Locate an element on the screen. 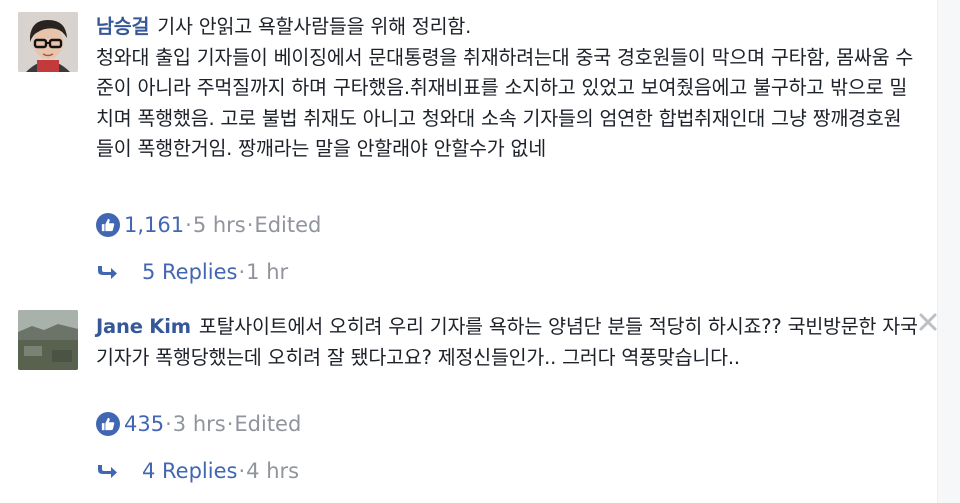 This screenshot has width=960, height=503. view-replies-link: 4 Replies · 4 hrs is located at coordinates (197, 471).